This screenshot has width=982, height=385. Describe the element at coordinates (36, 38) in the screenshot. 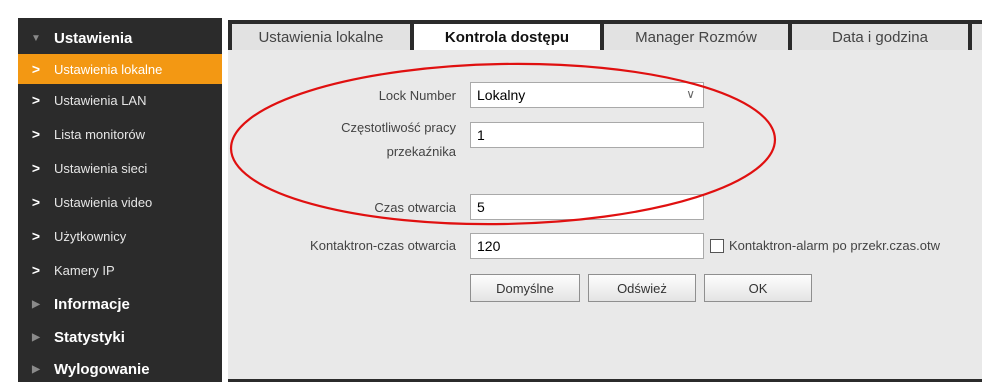

I see `triangle-down-icon: ▼` at that location.